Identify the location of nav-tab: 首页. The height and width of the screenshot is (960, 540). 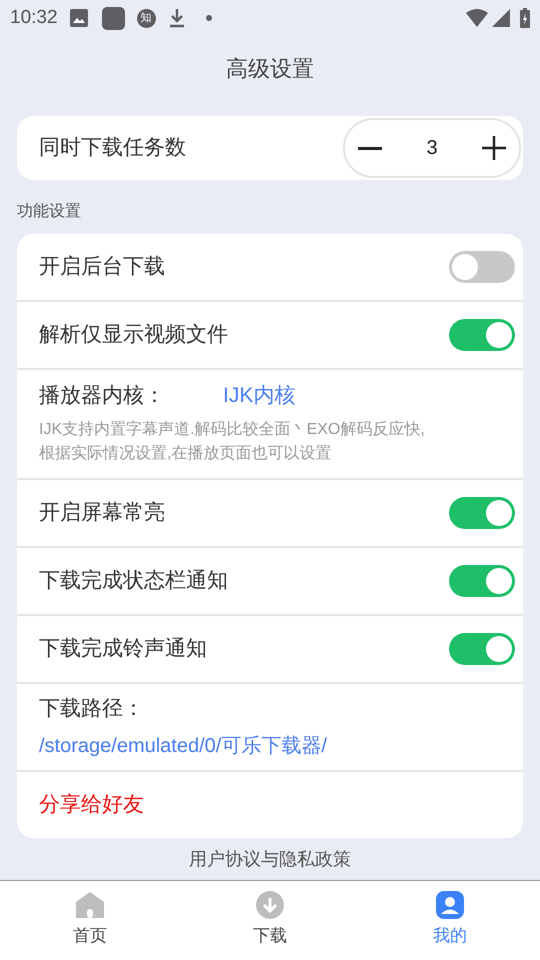
(90, 920).